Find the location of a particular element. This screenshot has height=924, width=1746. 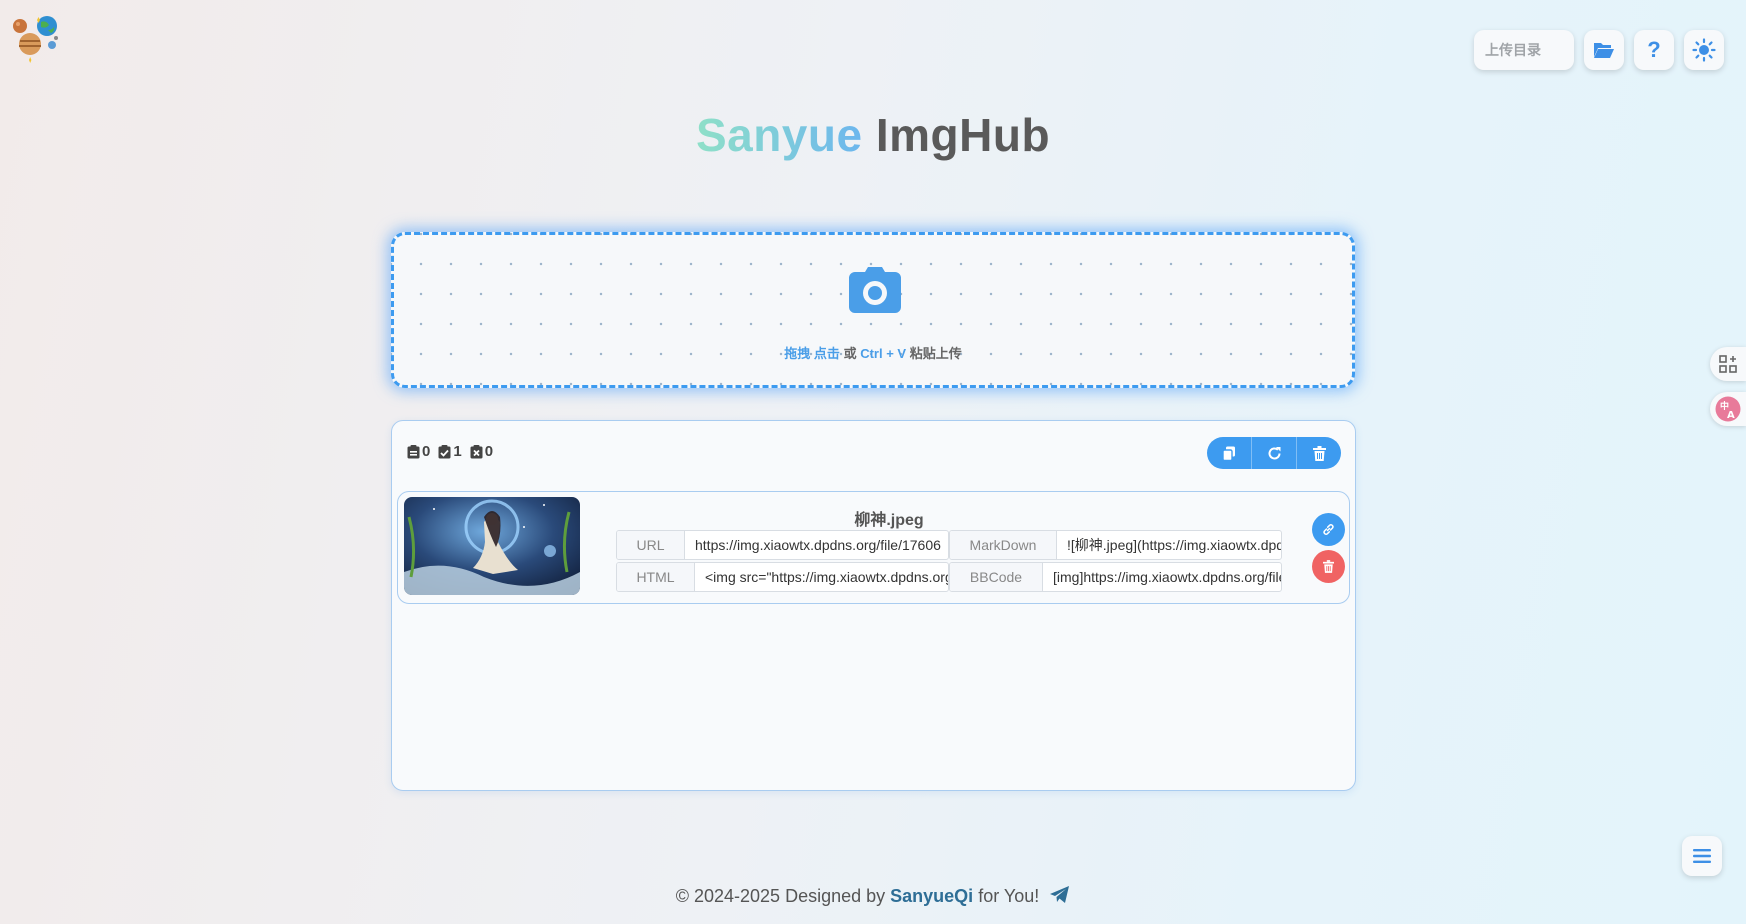

hint-click: 点击 is located at coordinates (826, 353).